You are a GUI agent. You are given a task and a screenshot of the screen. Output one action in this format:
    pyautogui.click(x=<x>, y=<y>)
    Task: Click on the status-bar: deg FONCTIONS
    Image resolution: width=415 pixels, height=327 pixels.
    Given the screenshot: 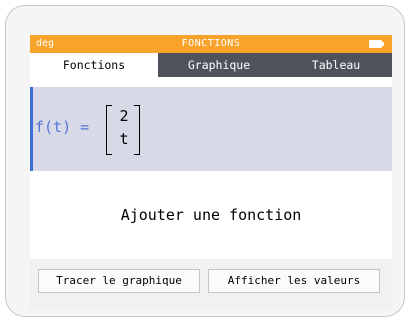 What is the action you would take?
    pyautogui.click(x=211, y=44)
    